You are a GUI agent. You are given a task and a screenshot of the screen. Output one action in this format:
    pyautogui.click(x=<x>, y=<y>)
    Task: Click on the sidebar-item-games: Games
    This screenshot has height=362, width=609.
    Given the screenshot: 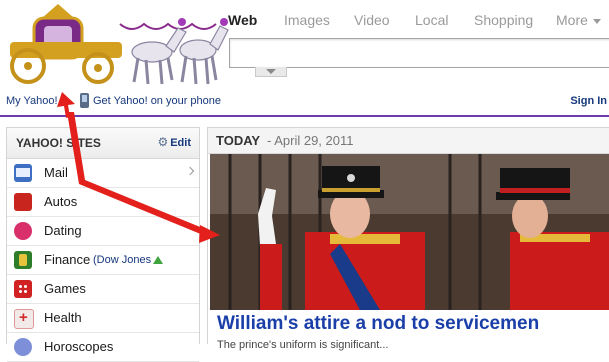 What is the action you would take?
    pyautogui.click(x=103, y=289)
    